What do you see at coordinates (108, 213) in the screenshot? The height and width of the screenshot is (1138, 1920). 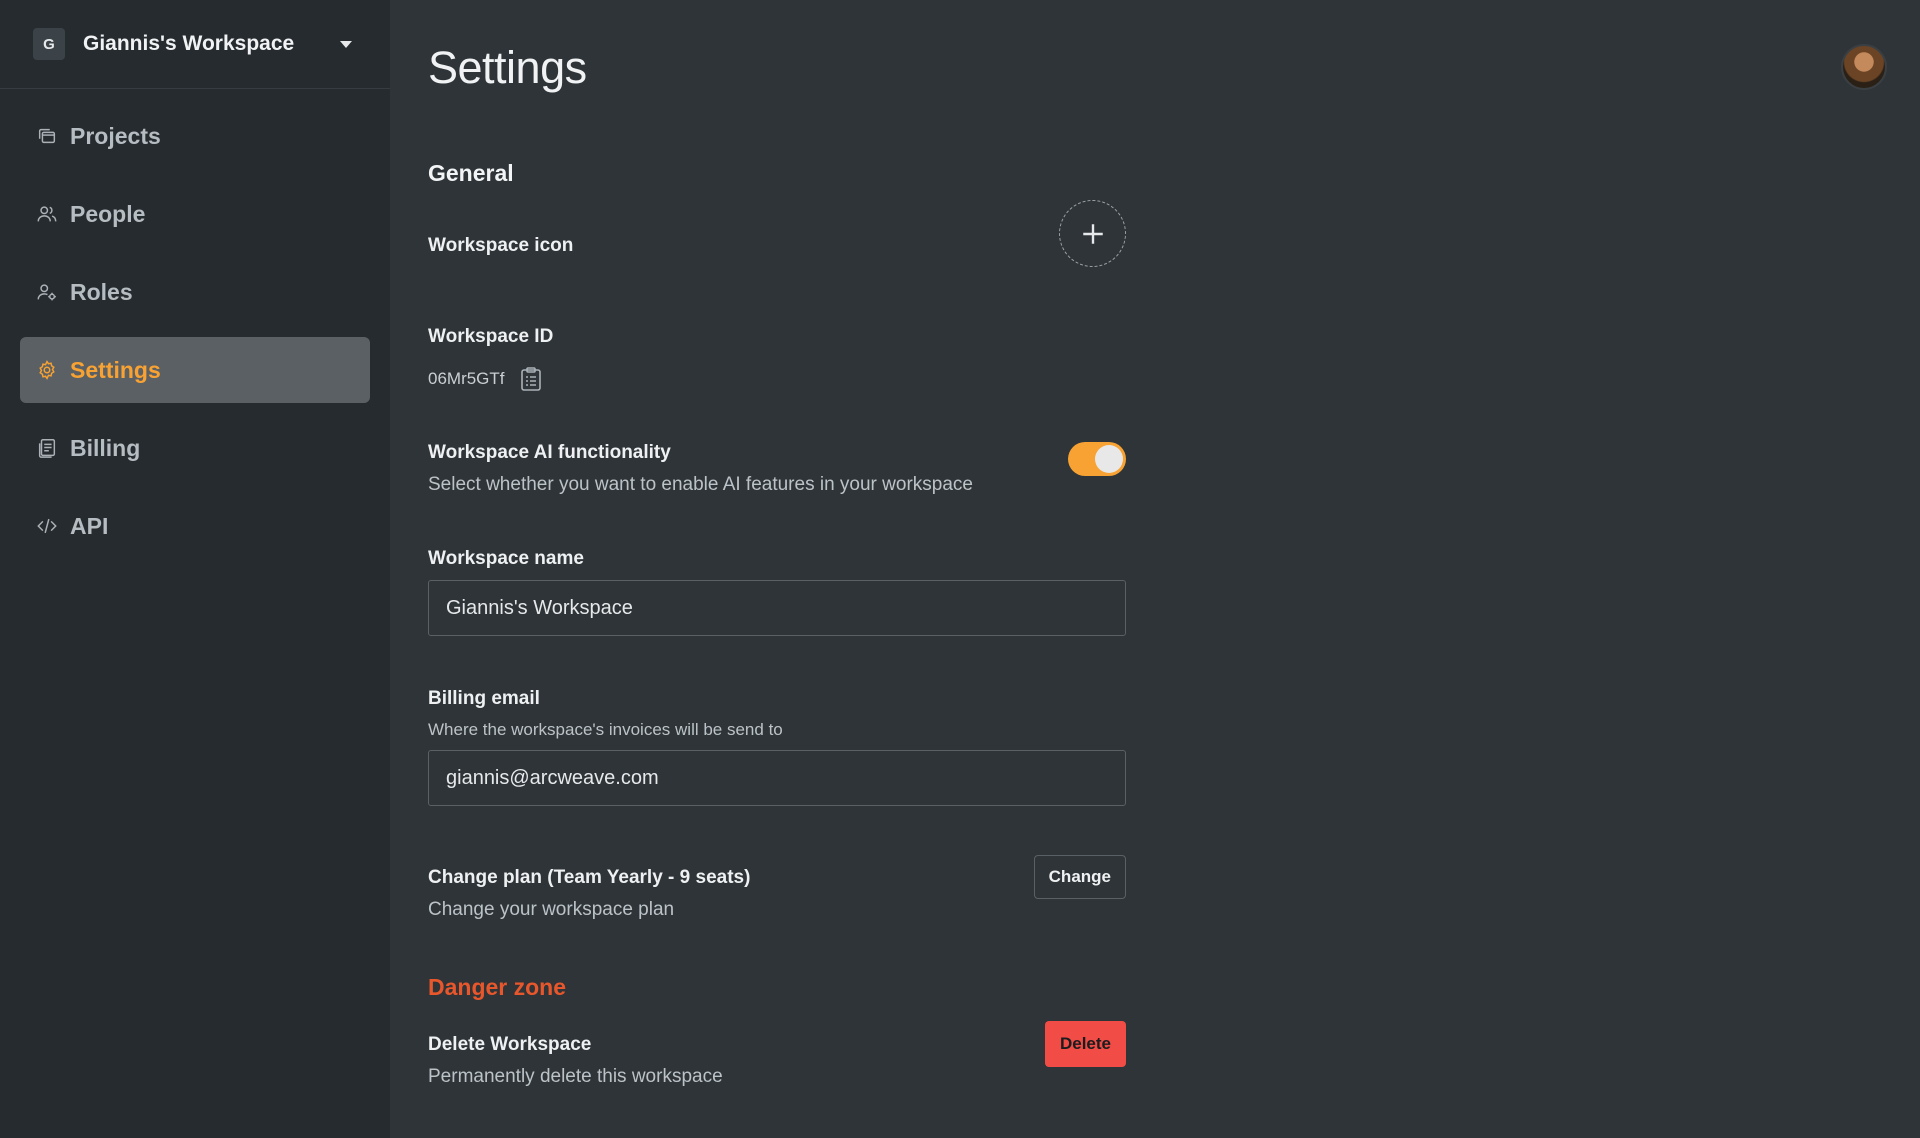 I see `sidebar-item-label: People` at bounding box center [108, 213].